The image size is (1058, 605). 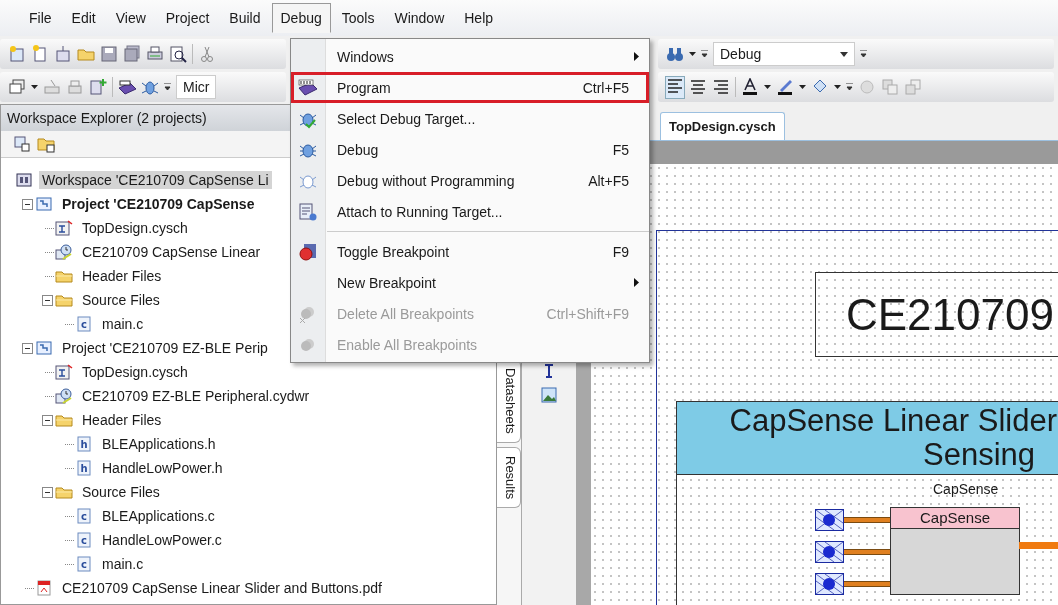 I want to click on tree-item: Project 'CE210709 EZ-BLE Perip, so click(x=165, y=348).